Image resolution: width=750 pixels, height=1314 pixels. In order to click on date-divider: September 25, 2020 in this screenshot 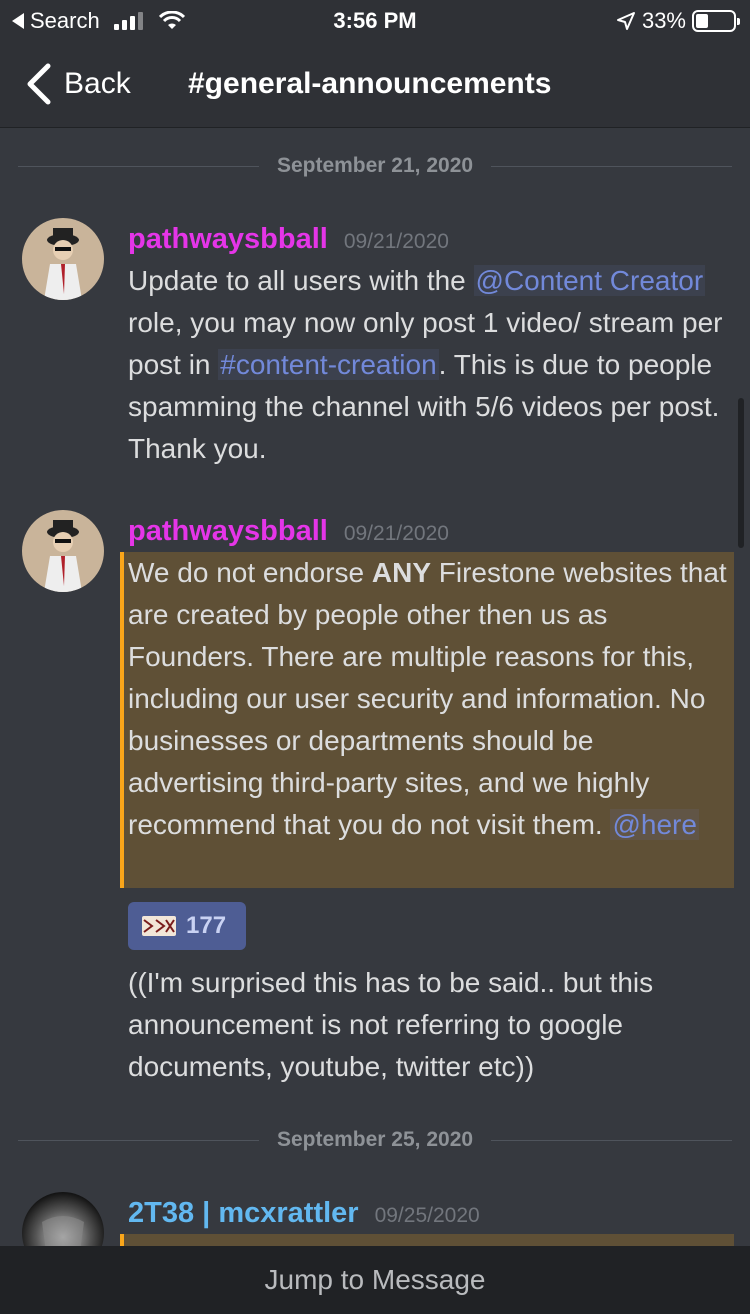, I will do `click(375, 1139)`.